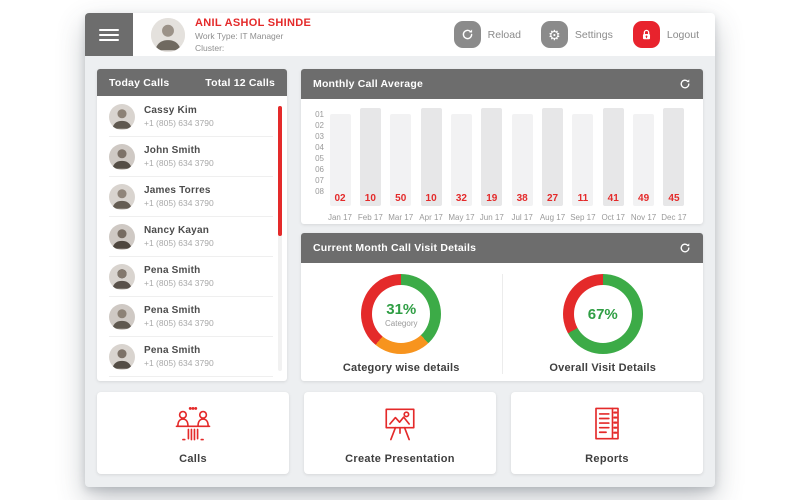  What do you see at coordinates (191, 117) in the screenshot?
I see `contact-list-item: Cassy Kim +1 (805) 634 3790` at bounding box center [191, 117].